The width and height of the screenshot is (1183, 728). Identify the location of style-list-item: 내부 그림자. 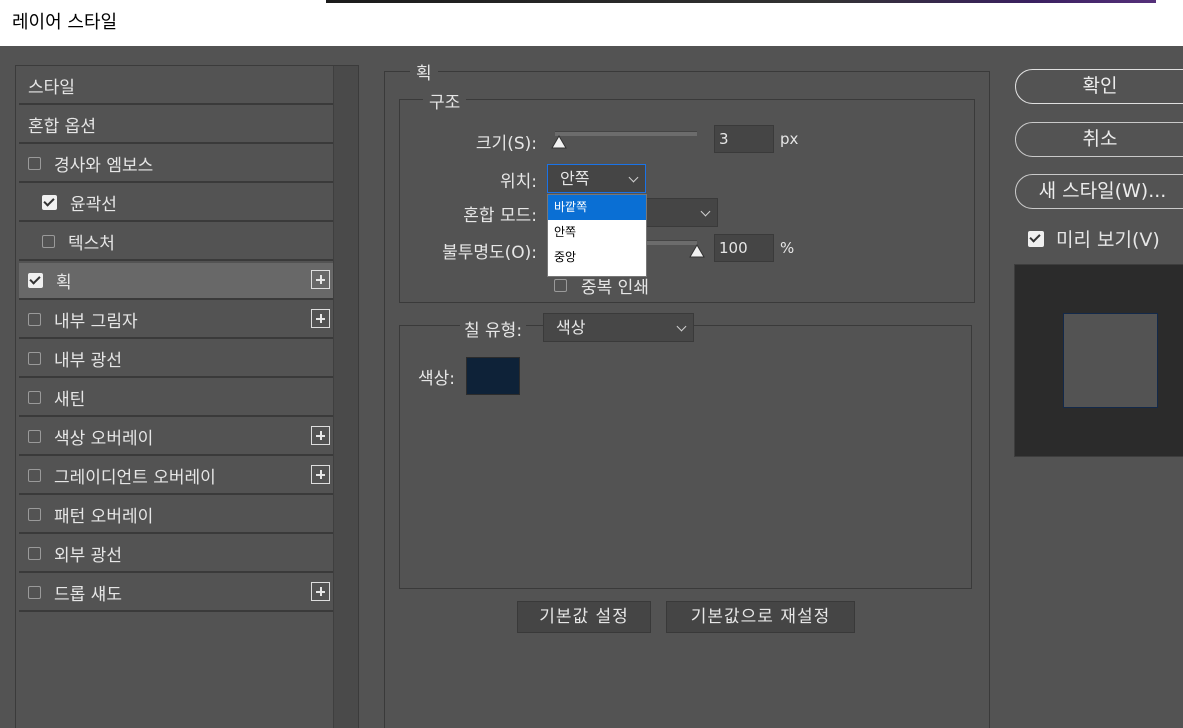
(176, 320).